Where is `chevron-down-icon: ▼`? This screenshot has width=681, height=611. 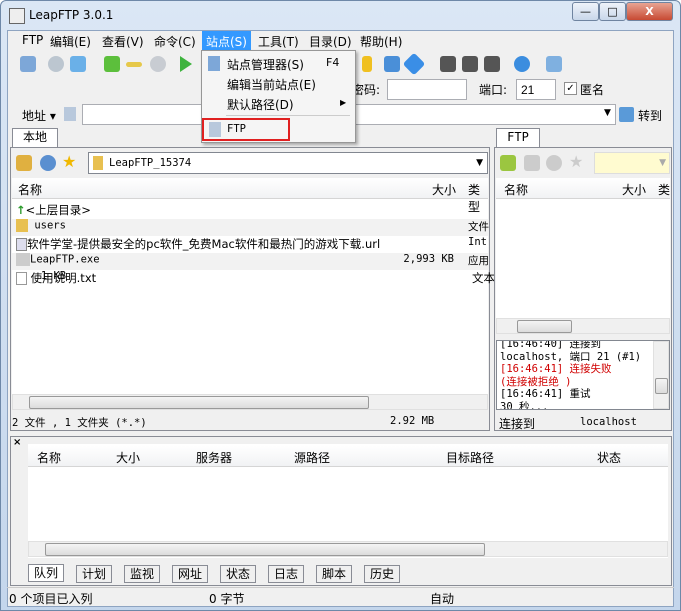
chevron-down-icon: ▼ is located at coordinates (479, 163).